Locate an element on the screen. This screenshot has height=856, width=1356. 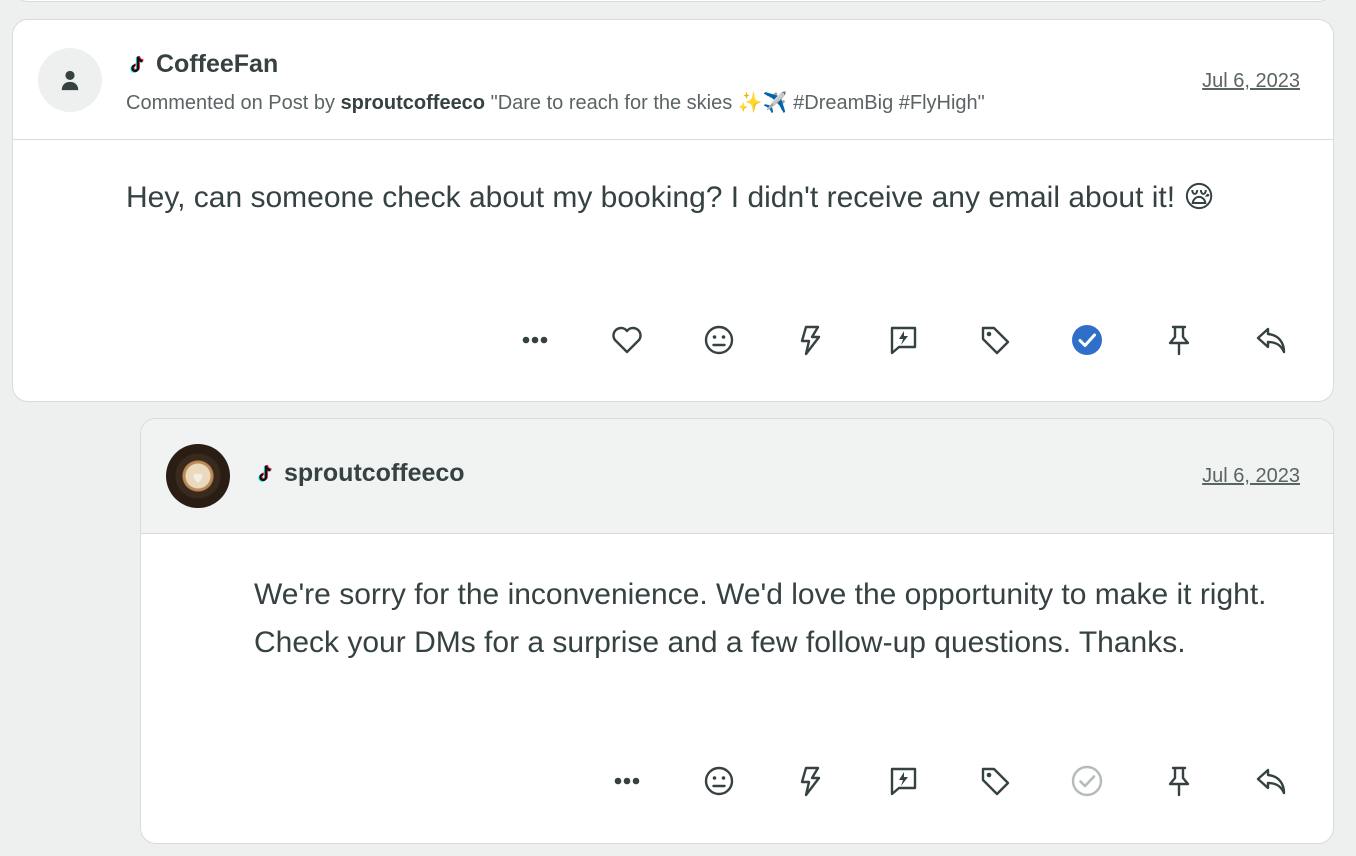
user-icon is located at coordinates (70, 80).